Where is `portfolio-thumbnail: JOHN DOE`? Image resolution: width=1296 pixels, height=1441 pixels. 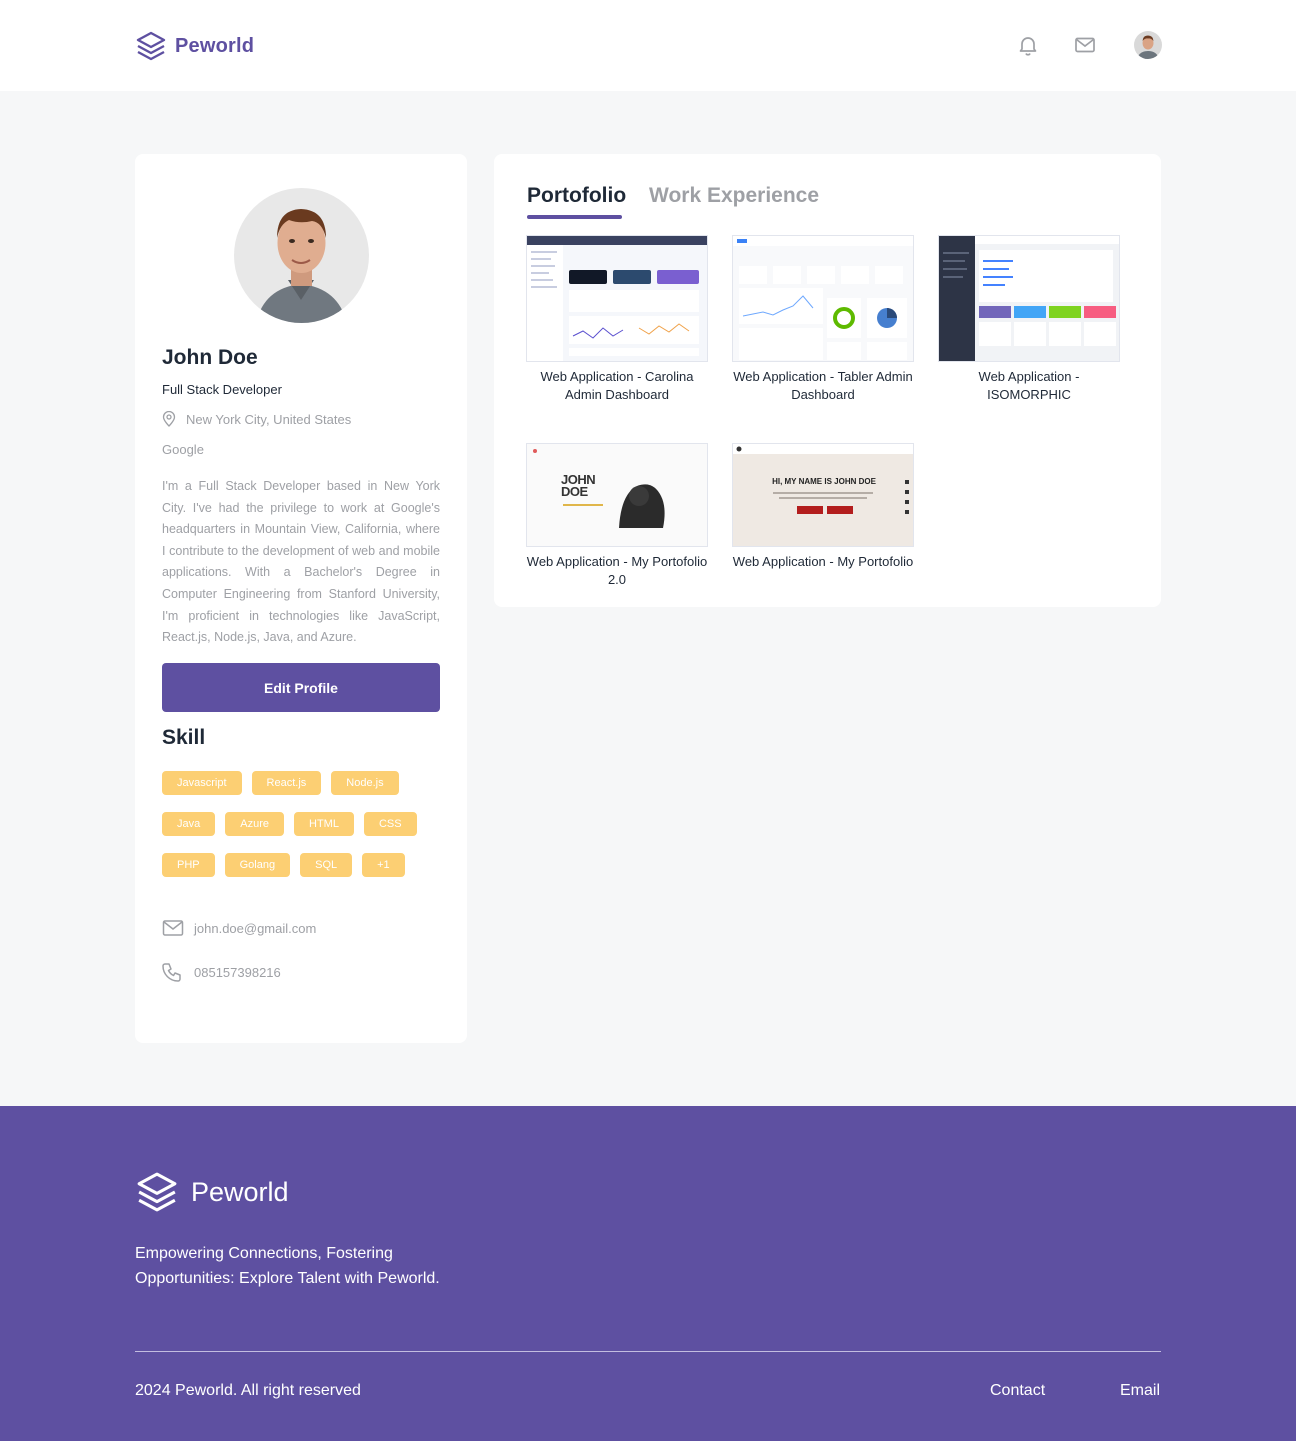
portfolio-thumbnail: JOHN DOE is located at coordinates (617, 495).